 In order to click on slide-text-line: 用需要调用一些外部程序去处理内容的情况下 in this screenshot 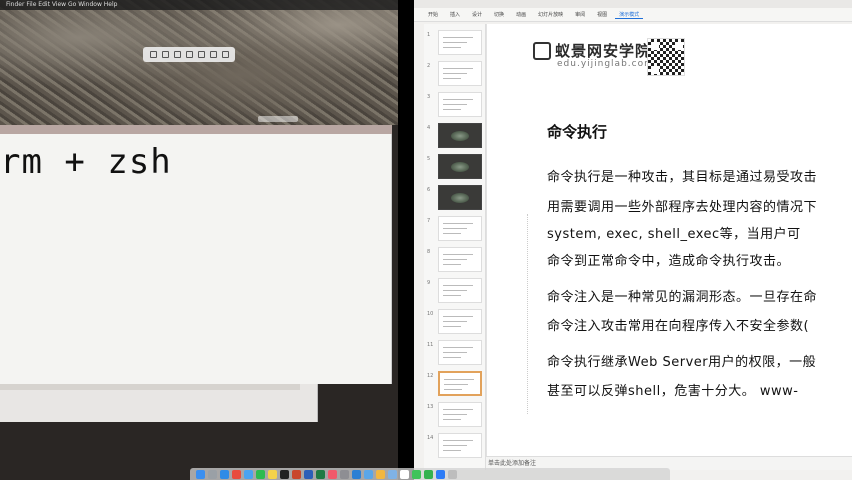, I will do `click(682, 207)`.